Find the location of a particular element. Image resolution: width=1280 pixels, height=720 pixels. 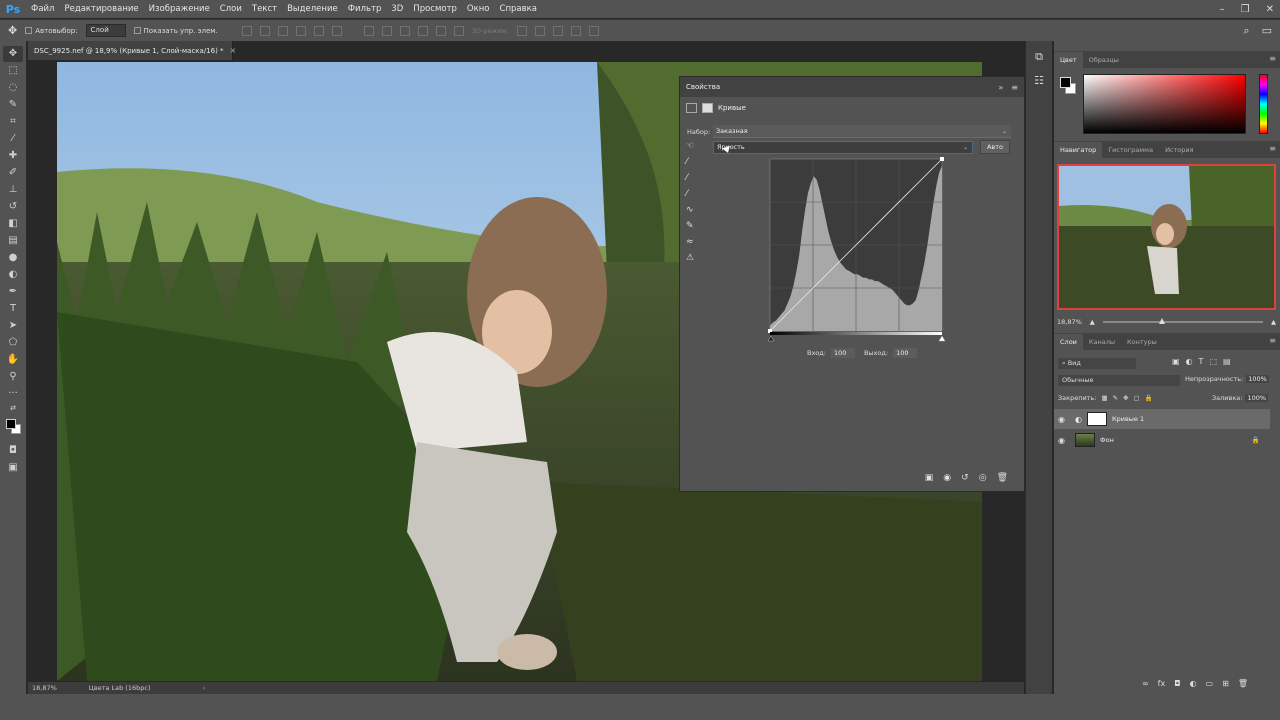

align-hcenter-icon is located at coordinates (318, 30).